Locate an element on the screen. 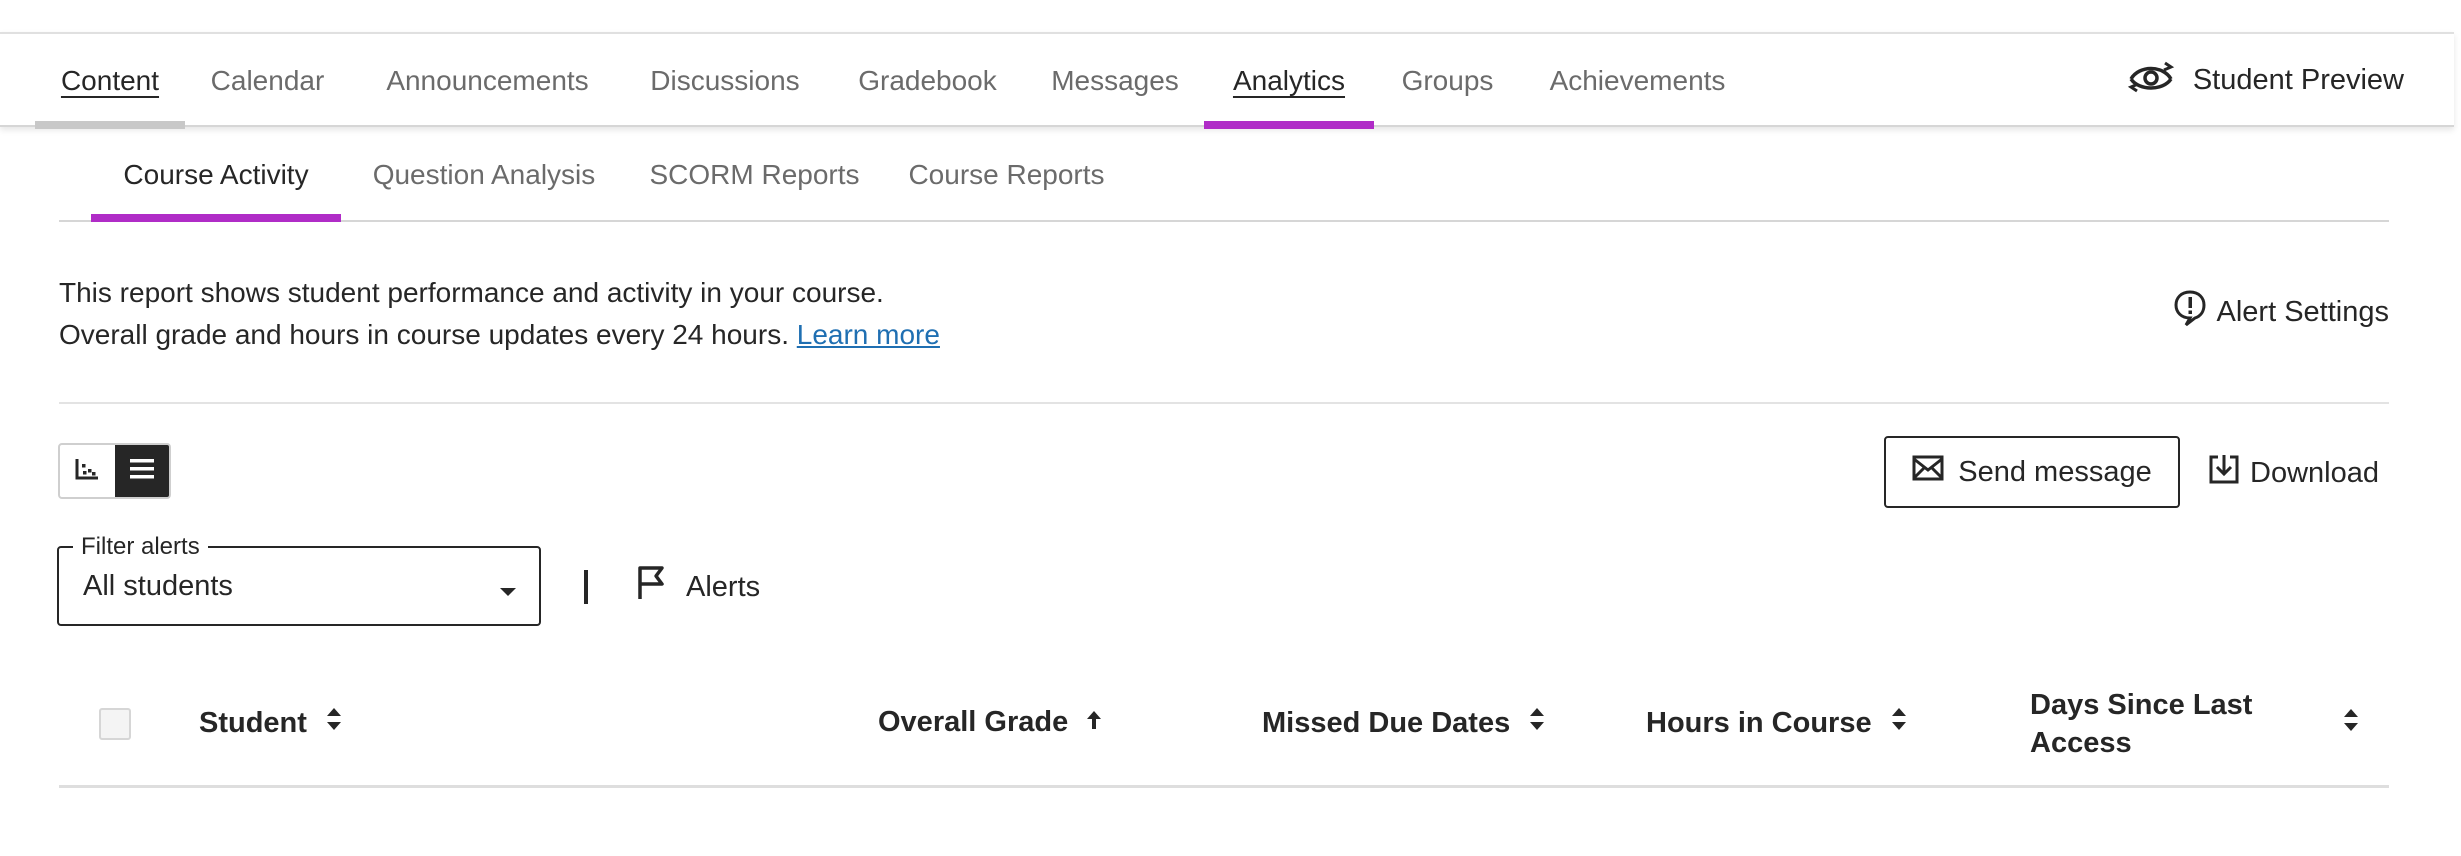 The width and height of the screenshot is (2461, 856). tab-achievements: Achievements is located at coordinates (1637, 80).